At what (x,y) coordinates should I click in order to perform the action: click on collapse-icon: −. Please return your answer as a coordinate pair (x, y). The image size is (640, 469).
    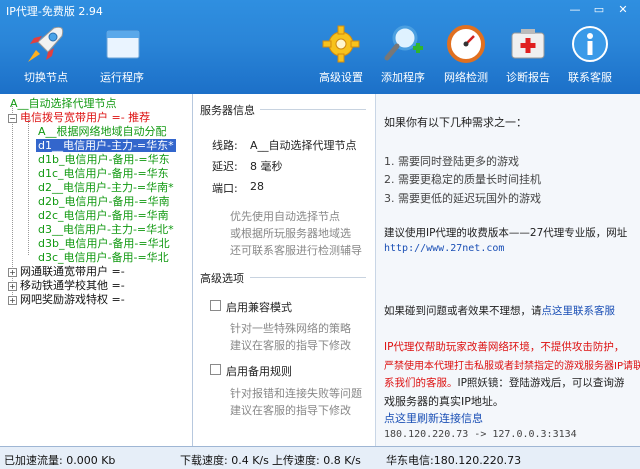
    Looking at the image, I should click on (12, 118).